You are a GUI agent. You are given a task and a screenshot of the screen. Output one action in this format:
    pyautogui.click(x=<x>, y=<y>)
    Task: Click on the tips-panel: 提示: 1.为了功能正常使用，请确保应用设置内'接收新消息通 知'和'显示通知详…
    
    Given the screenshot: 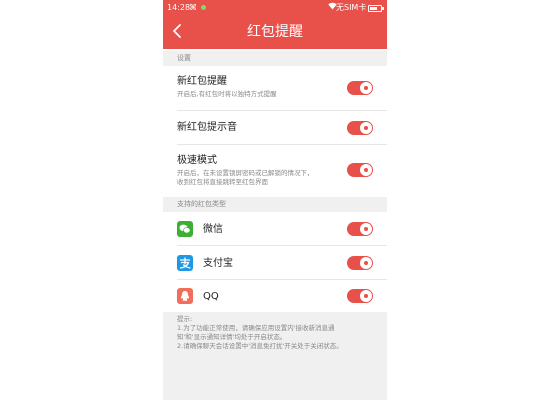 What is the action you would take?
    pyautogui.click(x=275, y=356)
    